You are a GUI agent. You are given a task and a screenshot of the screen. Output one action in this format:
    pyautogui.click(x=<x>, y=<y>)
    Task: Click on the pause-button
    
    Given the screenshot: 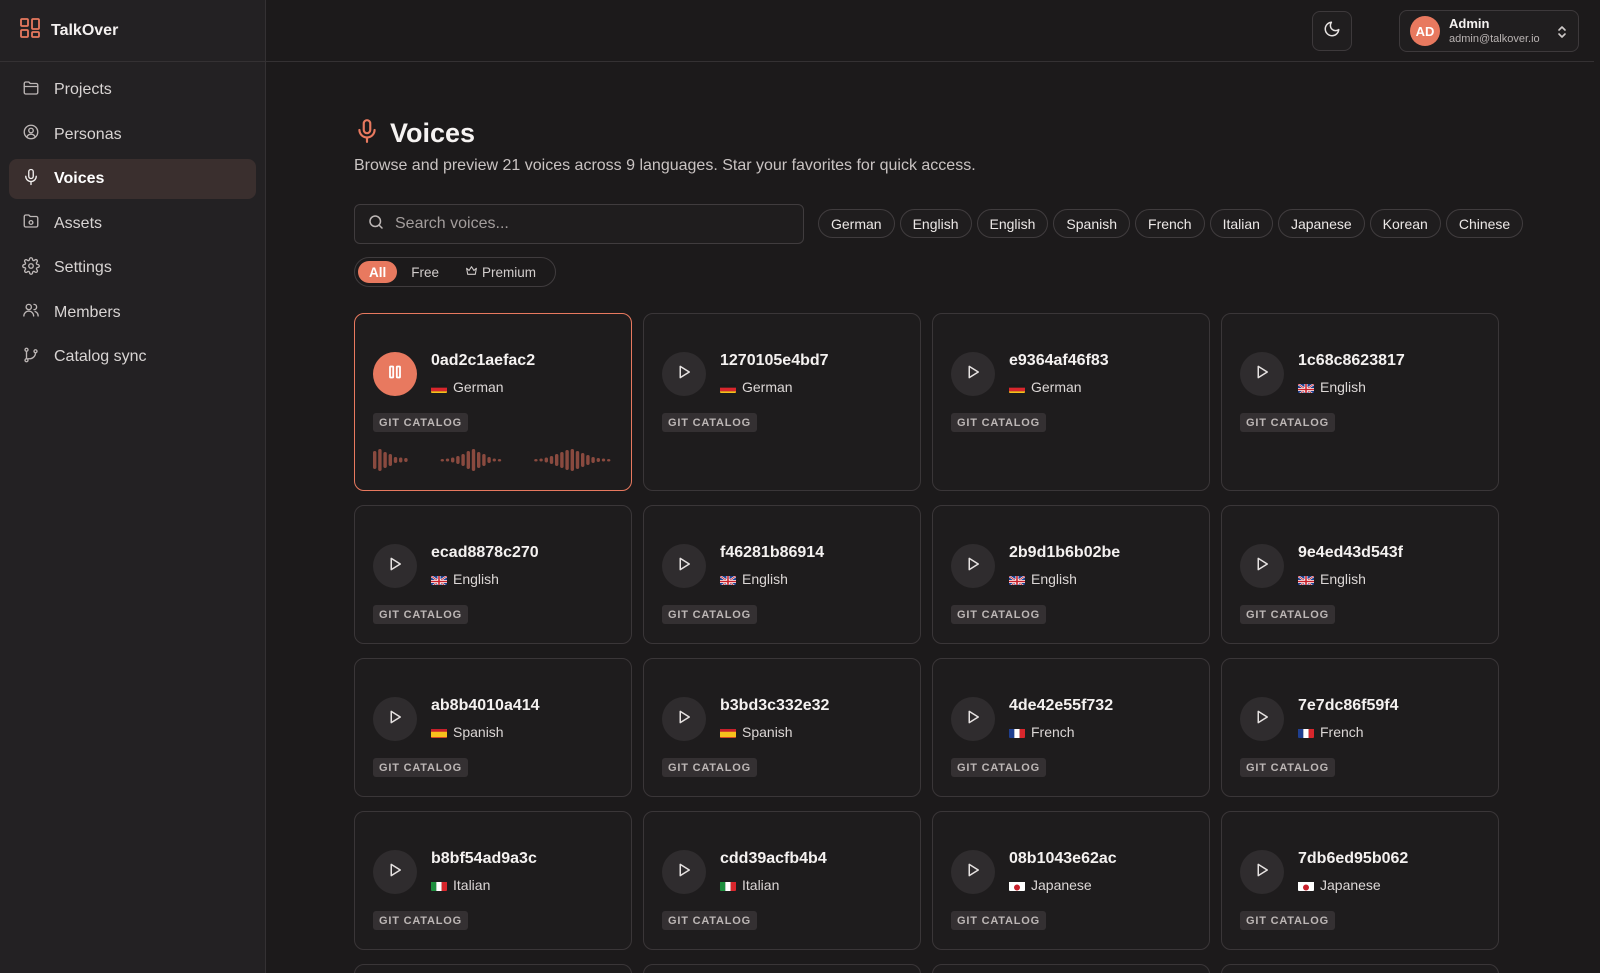 What is the action you would take?
    pyautogui.click(x=395, y=374)
    